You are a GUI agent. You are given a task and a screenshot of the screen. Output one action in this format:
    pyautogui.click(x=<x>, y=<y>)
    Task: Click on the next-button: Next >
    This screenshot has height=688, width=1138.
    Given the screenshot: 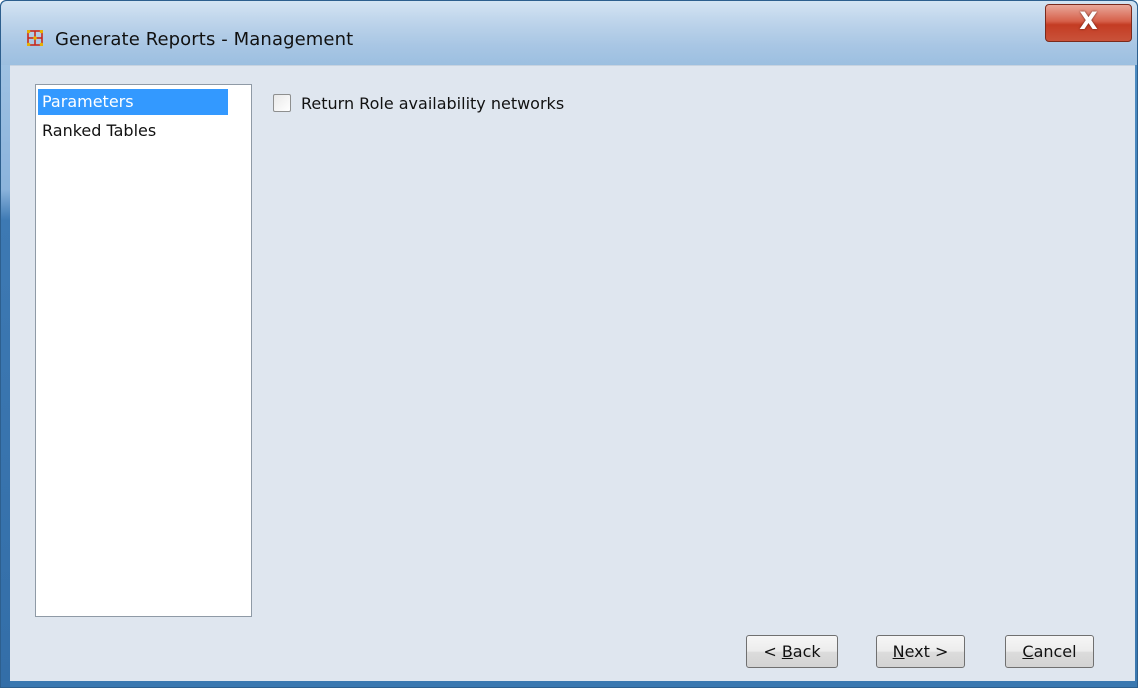 What is the action you would take?
    pyautogui.click(x=920, y=651)
    